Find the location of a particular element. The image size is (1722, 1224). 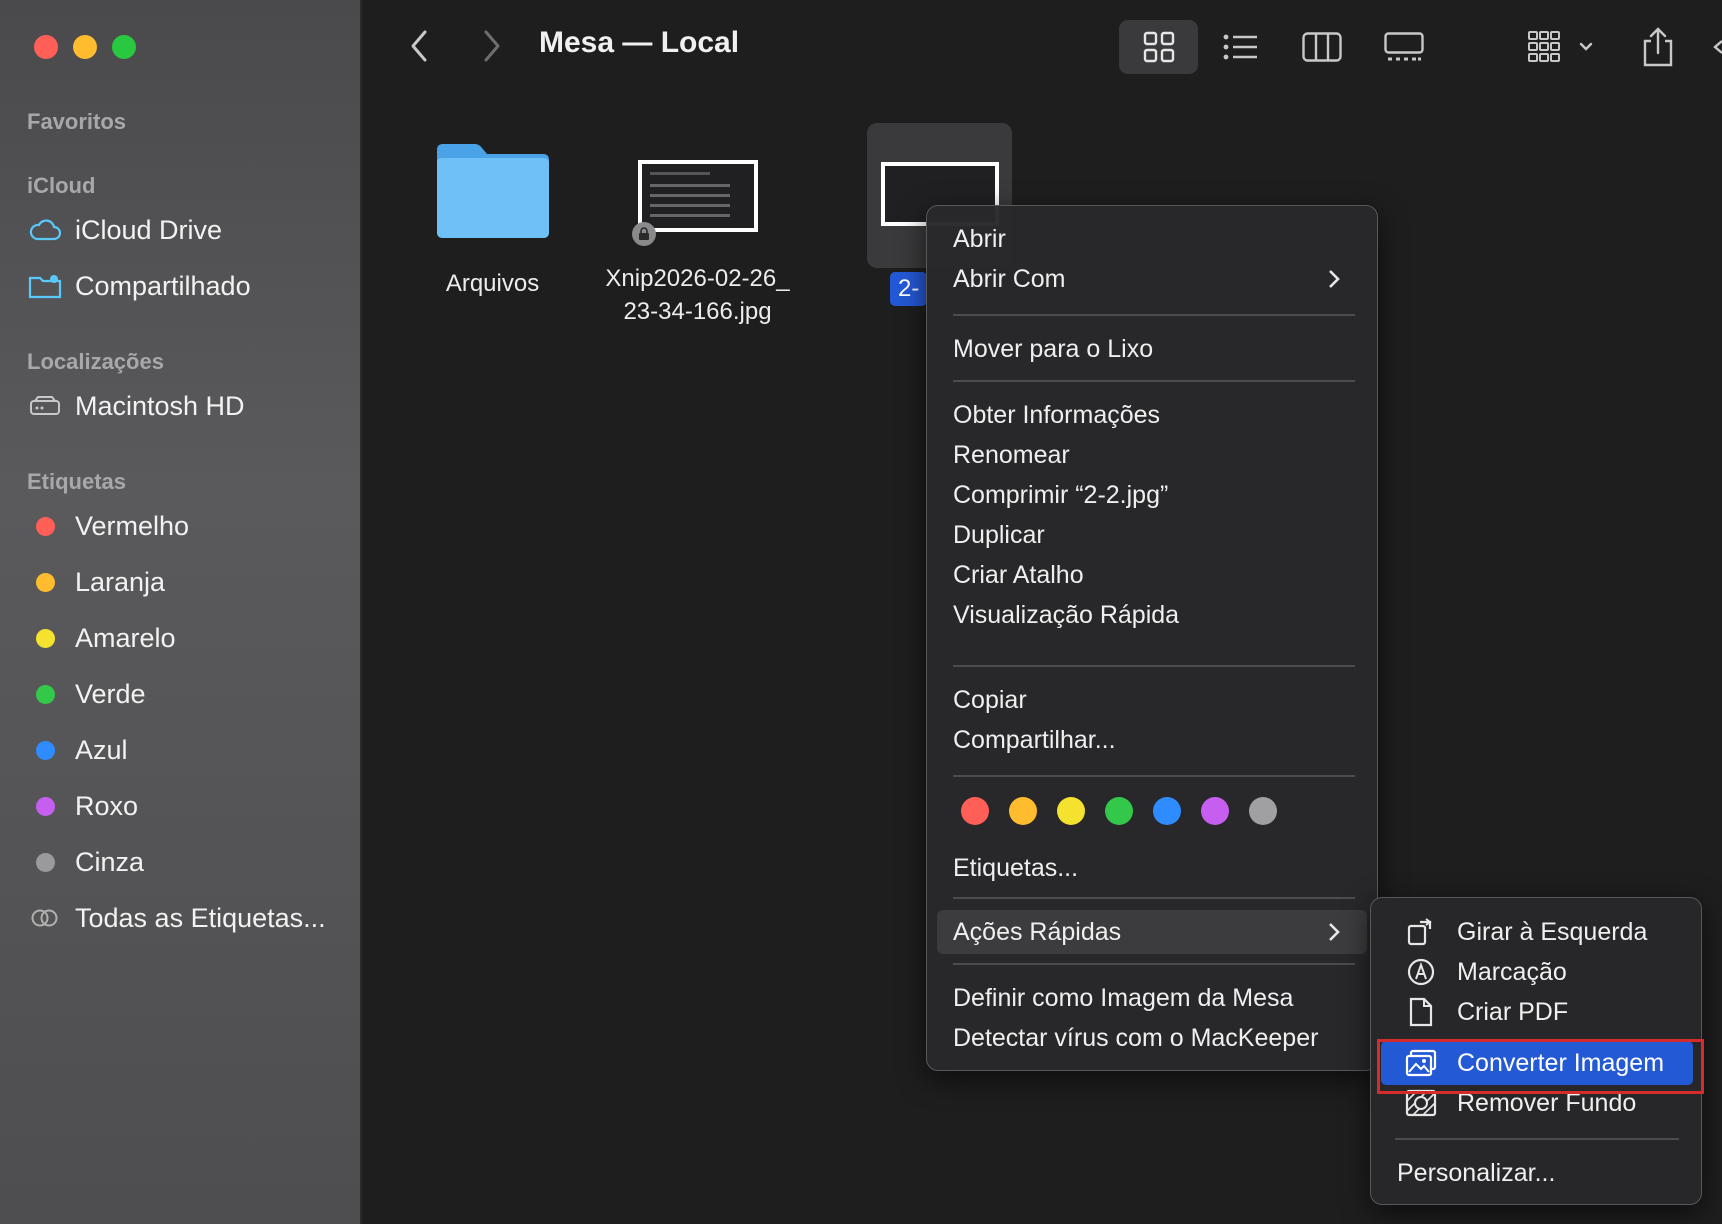

menu-rename: Renomear is located at coordinates (1011, 455).